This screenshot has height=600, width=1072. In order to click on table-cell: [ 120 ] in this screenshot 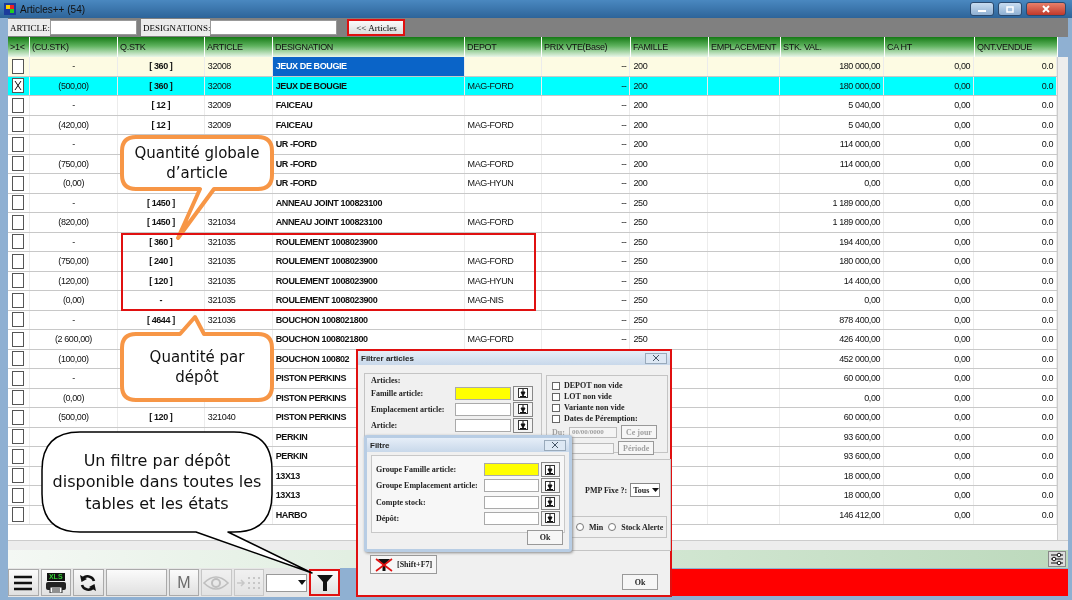, I will do `click(161, 417)`.